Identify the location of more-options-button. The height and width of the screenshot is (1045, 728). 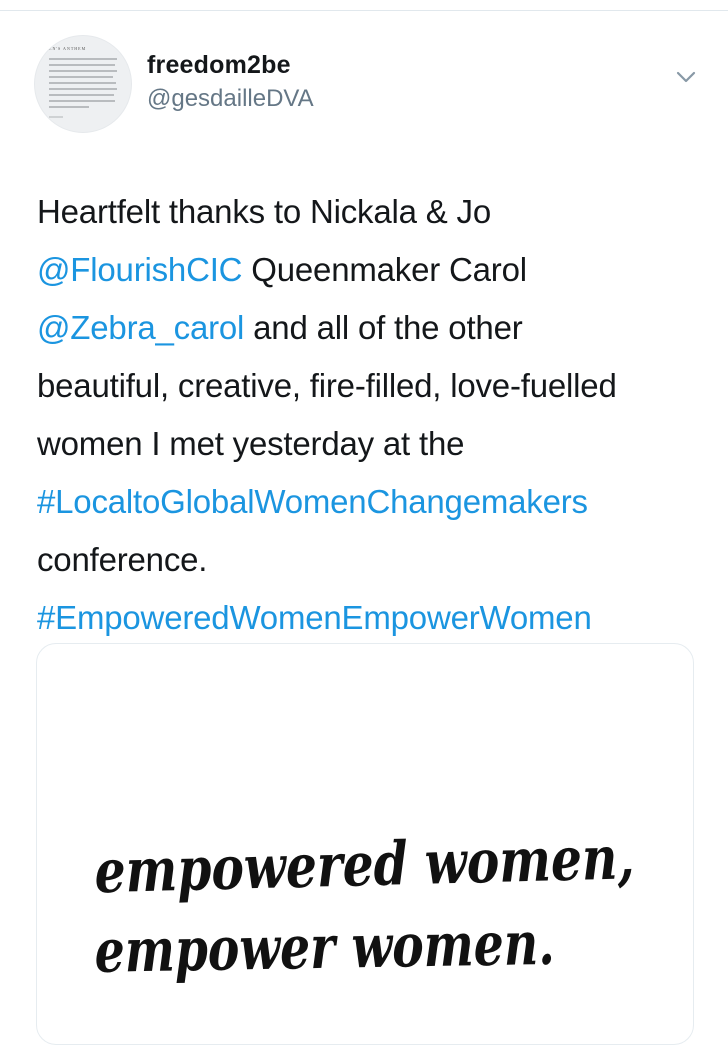
(686, 77).